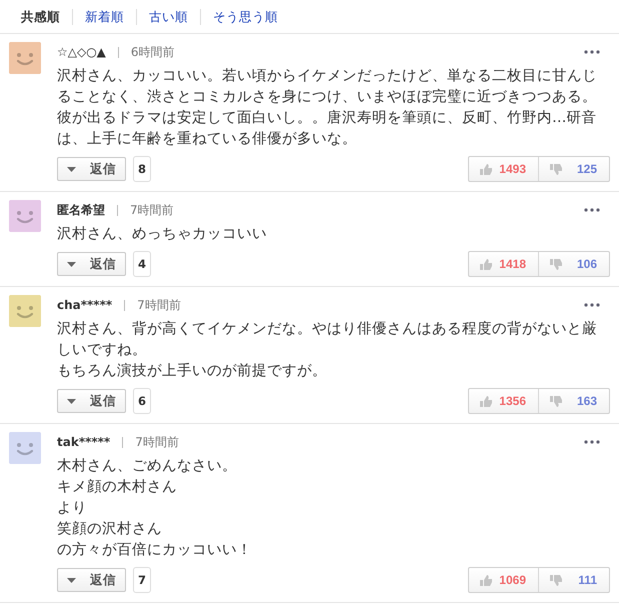 The image size is (619, 611). Describe the element at coordinates (104, 16) in the screenshot. I see `sort-tab: 新着順` at that location.